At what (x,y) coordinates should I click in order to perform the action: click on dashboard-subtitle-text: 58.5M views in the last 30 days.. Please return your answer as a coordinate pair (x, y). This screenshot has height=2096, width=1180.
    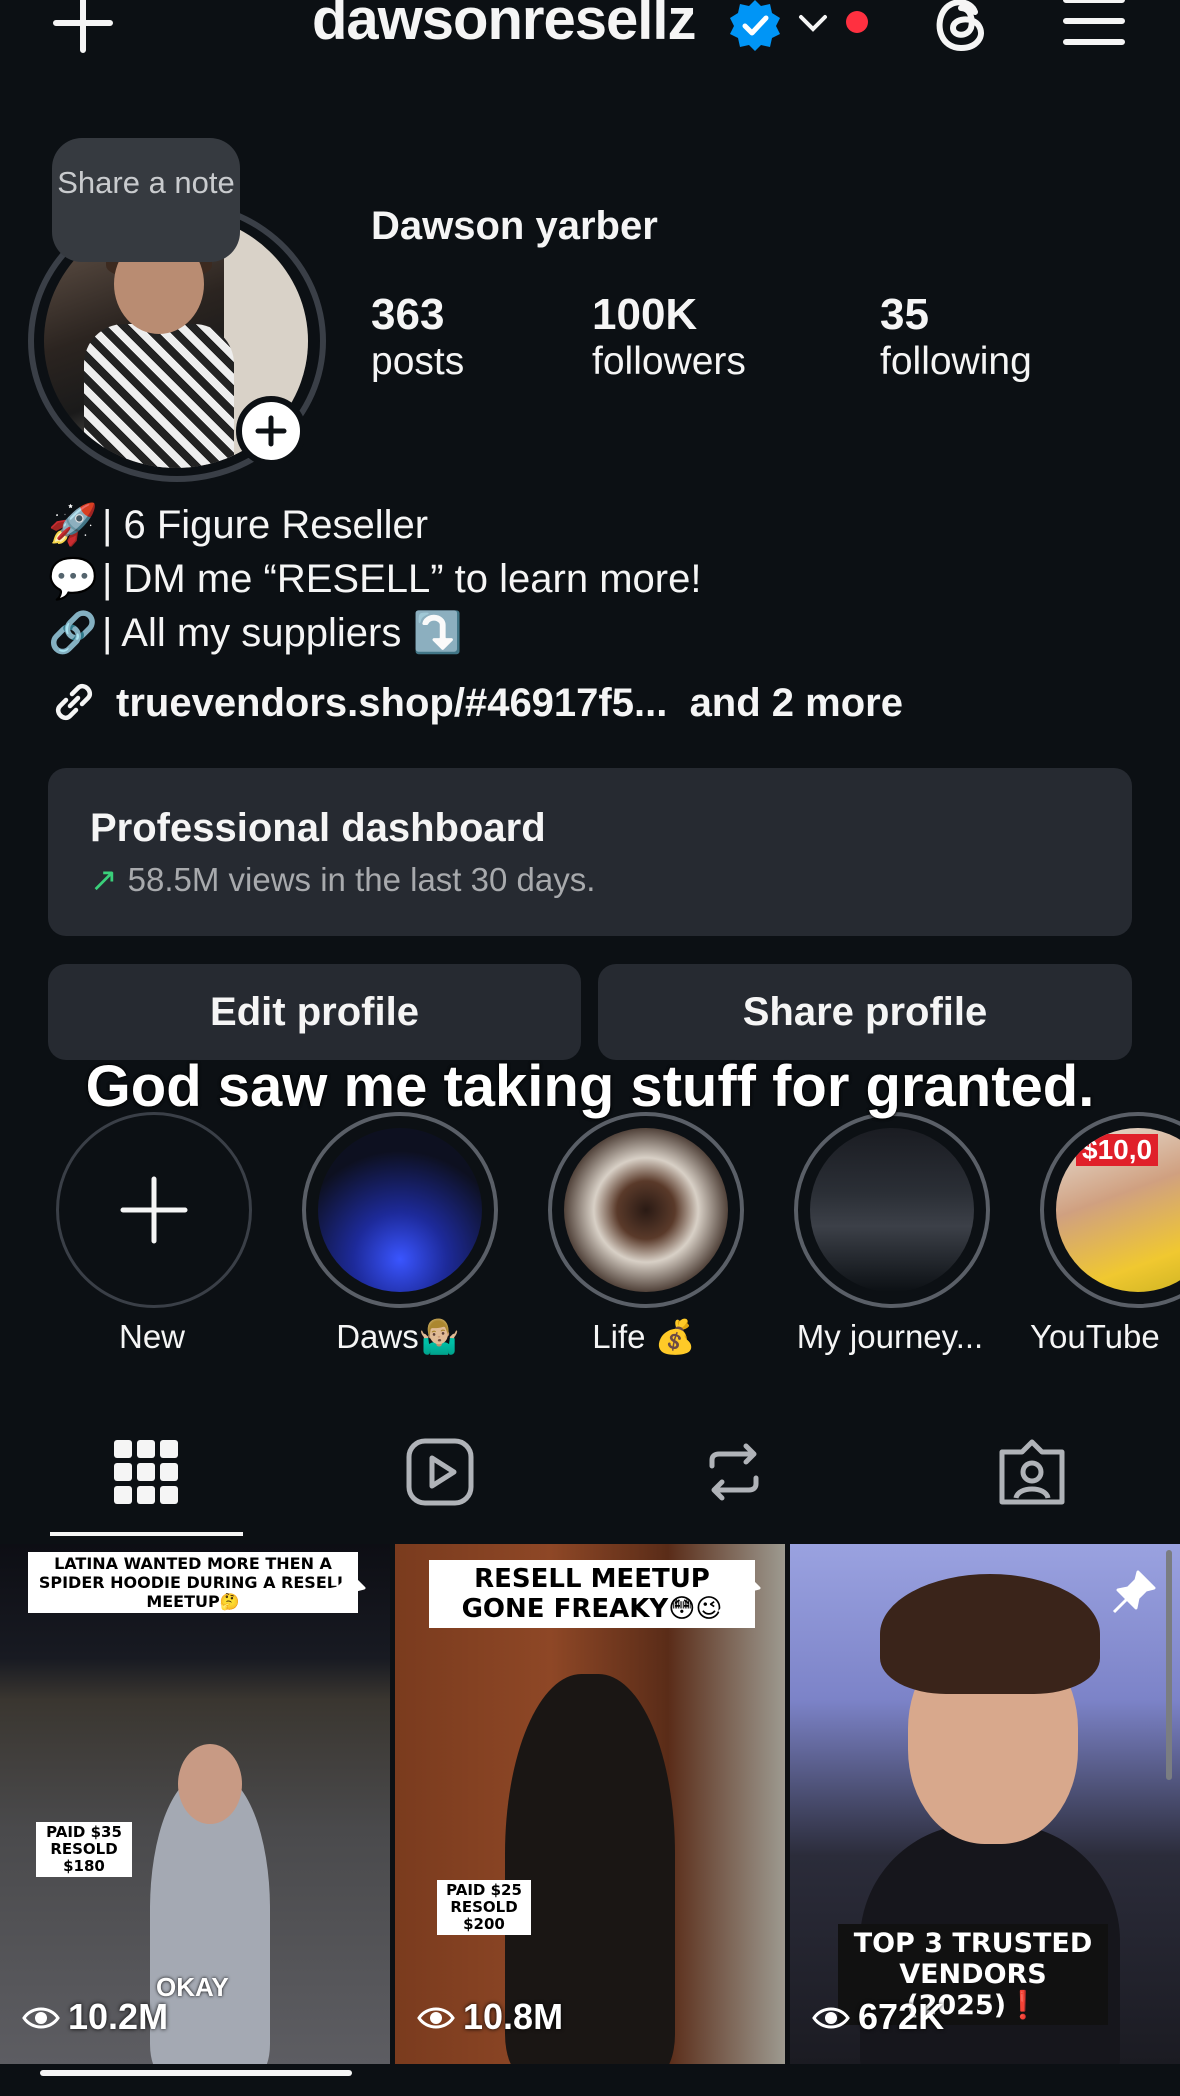
    Looking at the image, I should click on (361, 879).